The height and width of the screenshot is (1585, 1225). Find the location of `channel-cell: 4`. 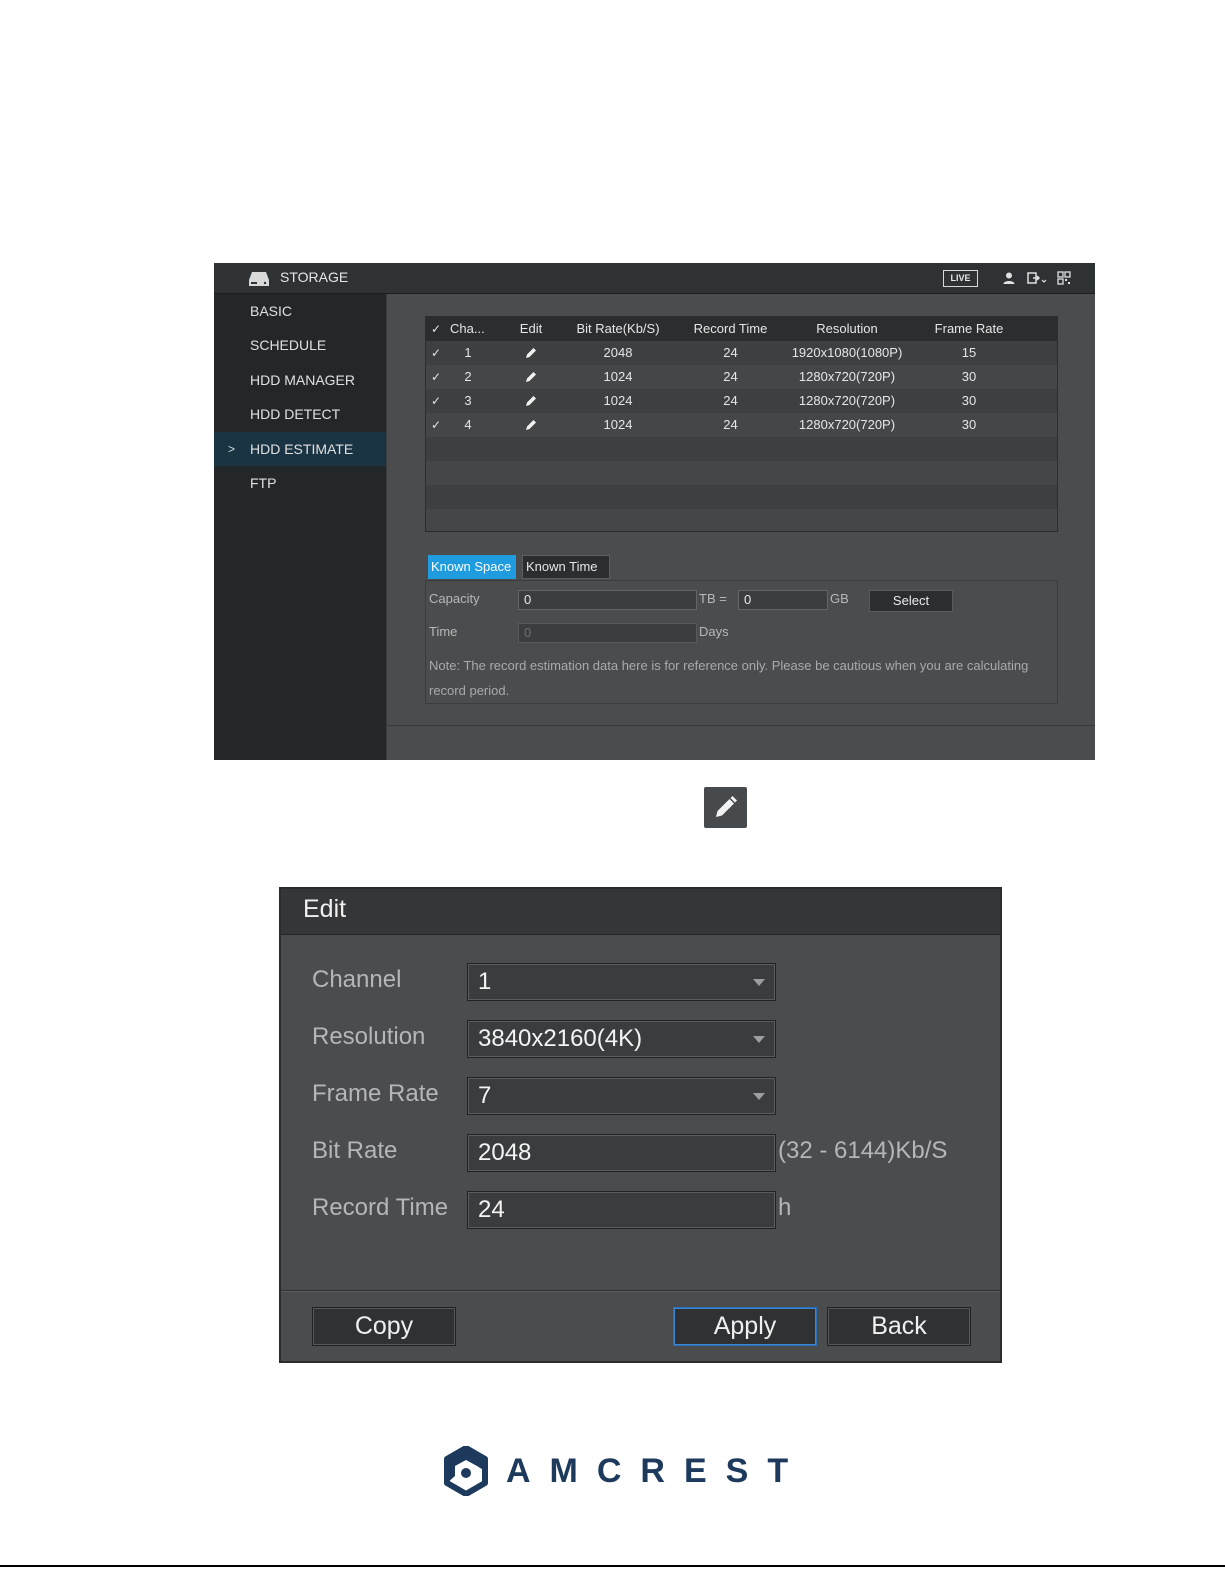

channel-cell: 4 is located at coordinates (468, 424).